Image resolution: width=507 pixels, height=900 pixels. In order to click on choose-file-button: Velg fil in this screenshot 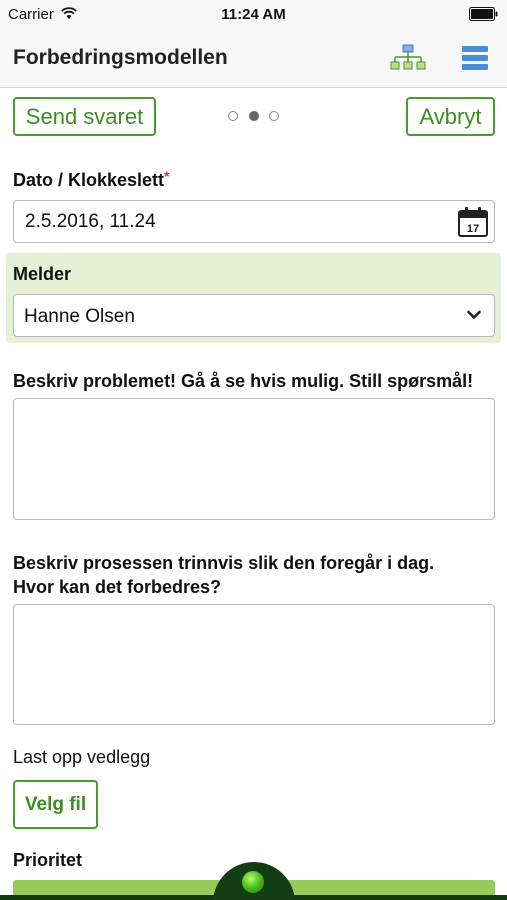, I will do `click(55, 804)`.